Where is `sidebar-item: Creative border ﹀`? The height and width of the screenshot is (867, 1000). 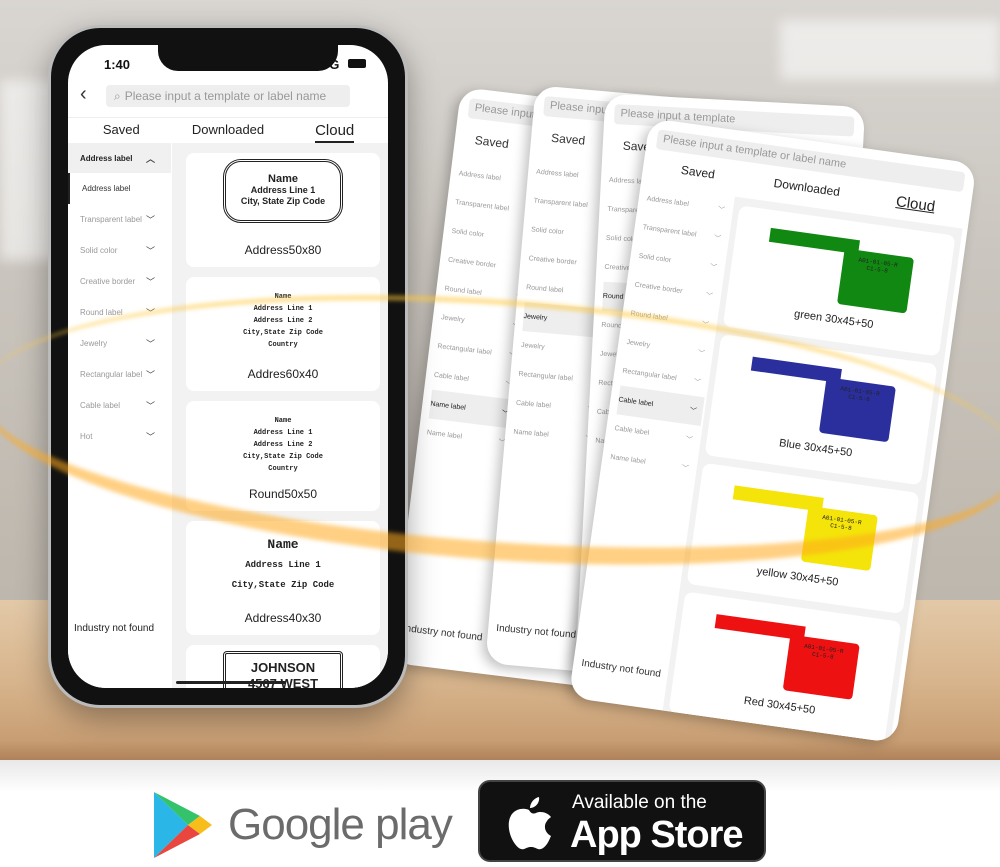
sidebar-item: Creative border ﹀ is located at coordinates (119, 281).